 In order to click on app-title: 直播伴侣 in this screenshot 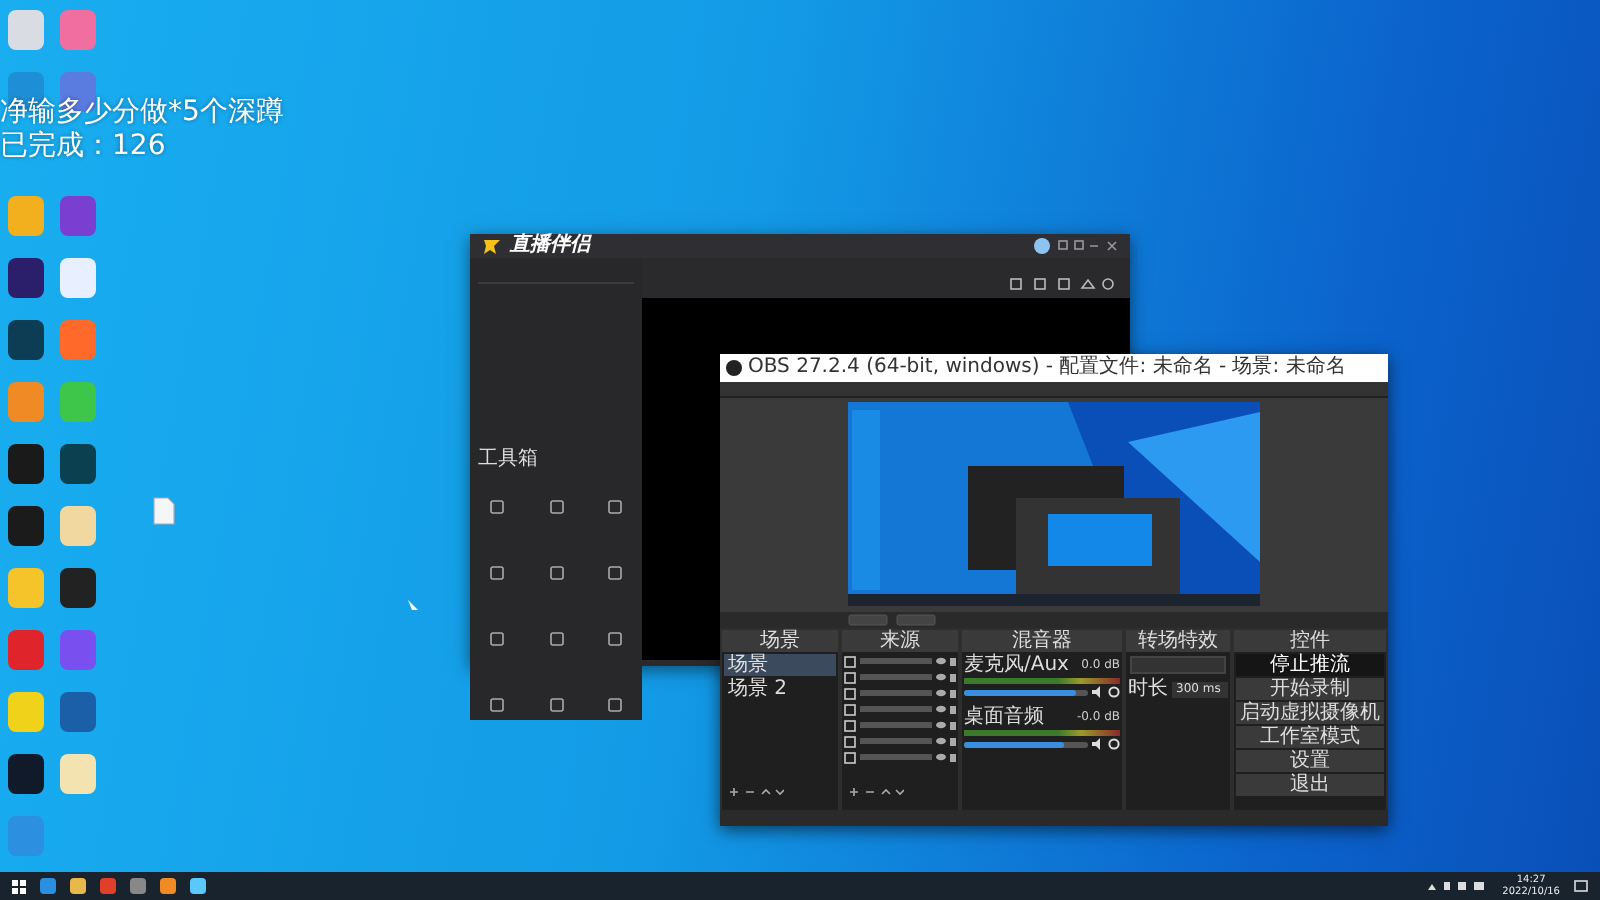, I will do `click(550, 246)`.